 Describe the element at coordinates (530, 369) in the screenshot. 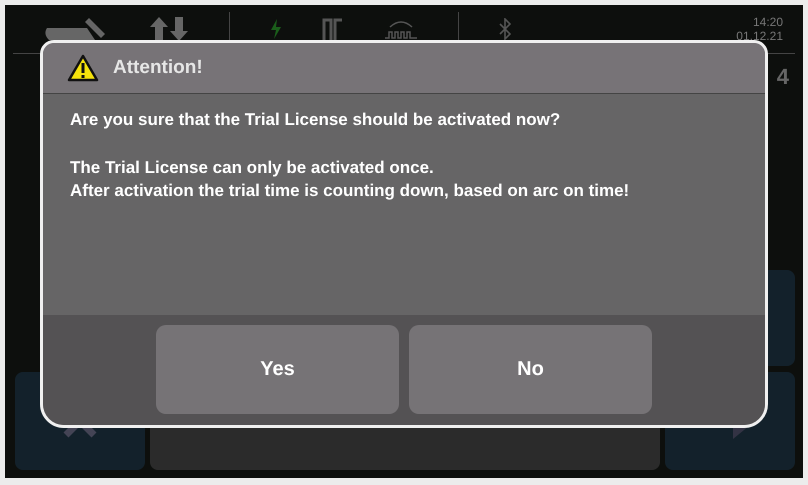

I see `dialog-button: No` at that location.